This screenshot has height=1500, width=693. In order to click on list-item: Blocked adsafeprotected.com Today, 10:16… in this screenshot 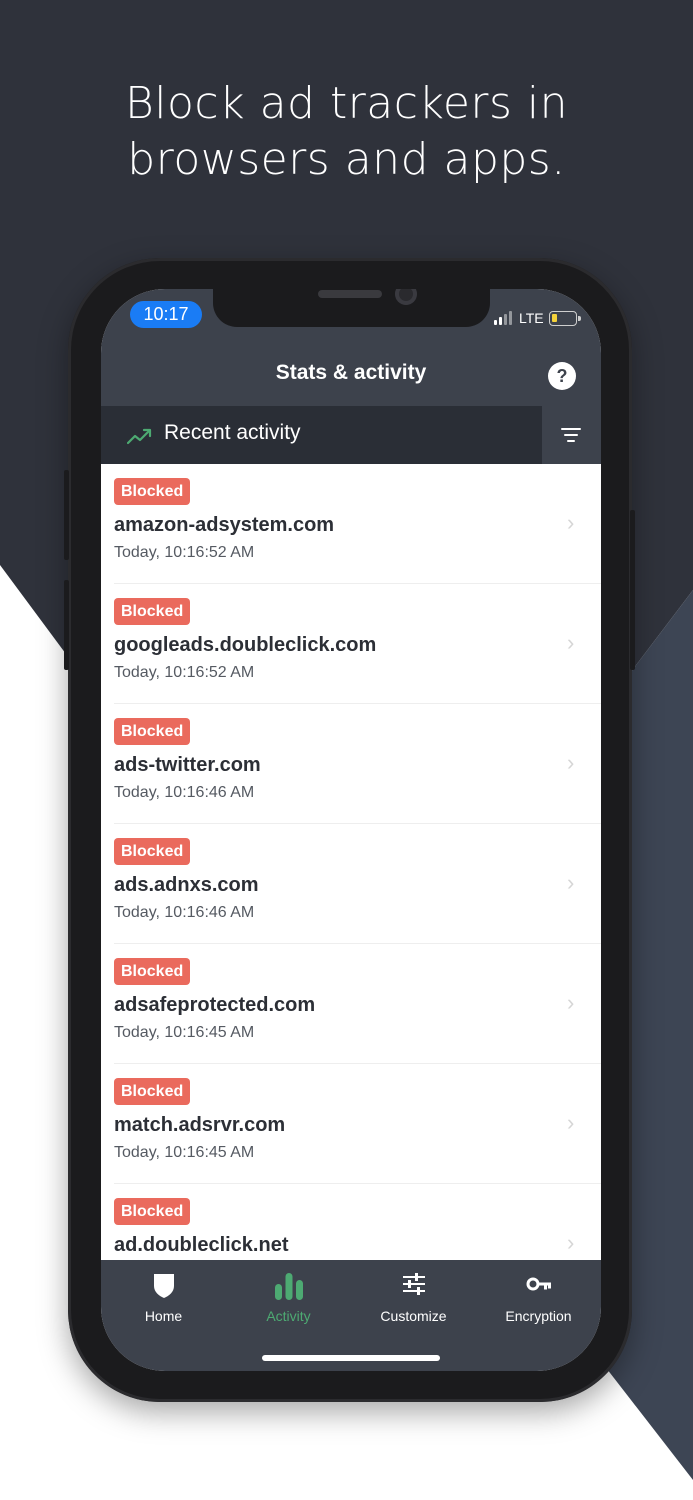, I will do `click(351, 1004)`.